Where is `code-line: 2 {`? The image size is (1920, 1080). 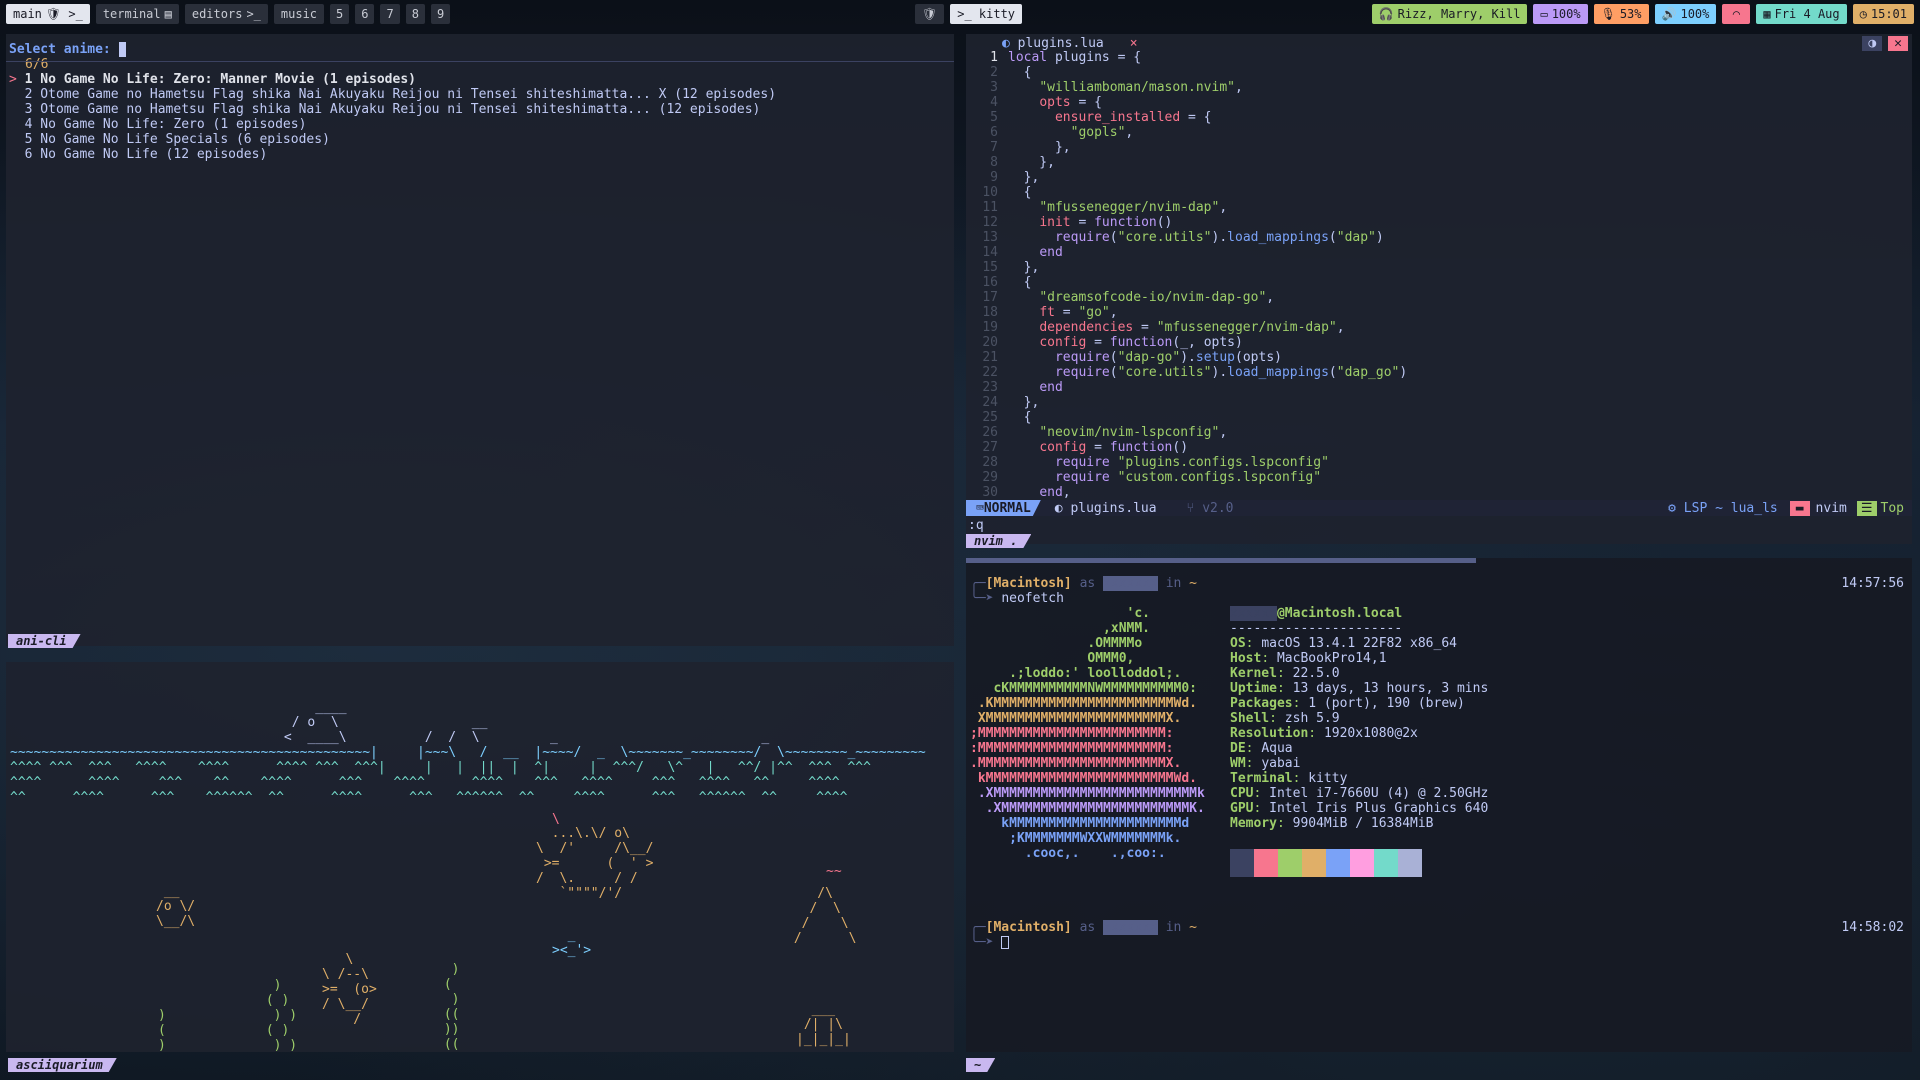 code-line: 2 { is located at coordinates (1186, 72).